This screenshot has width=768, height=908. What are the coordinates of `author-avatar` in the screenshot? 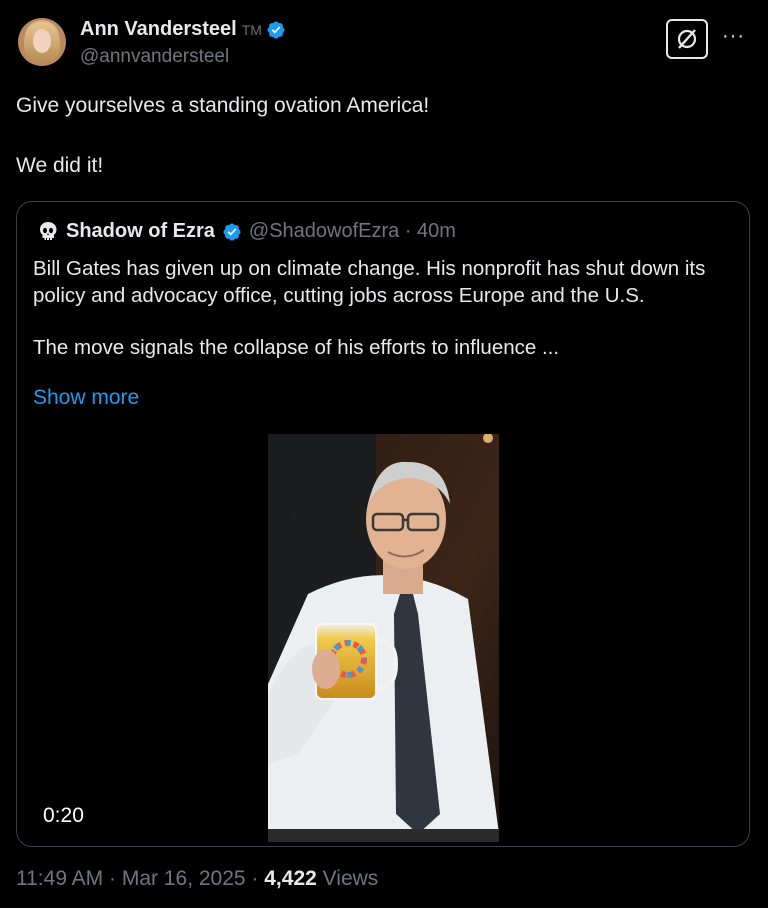 It's located at (42, 42).